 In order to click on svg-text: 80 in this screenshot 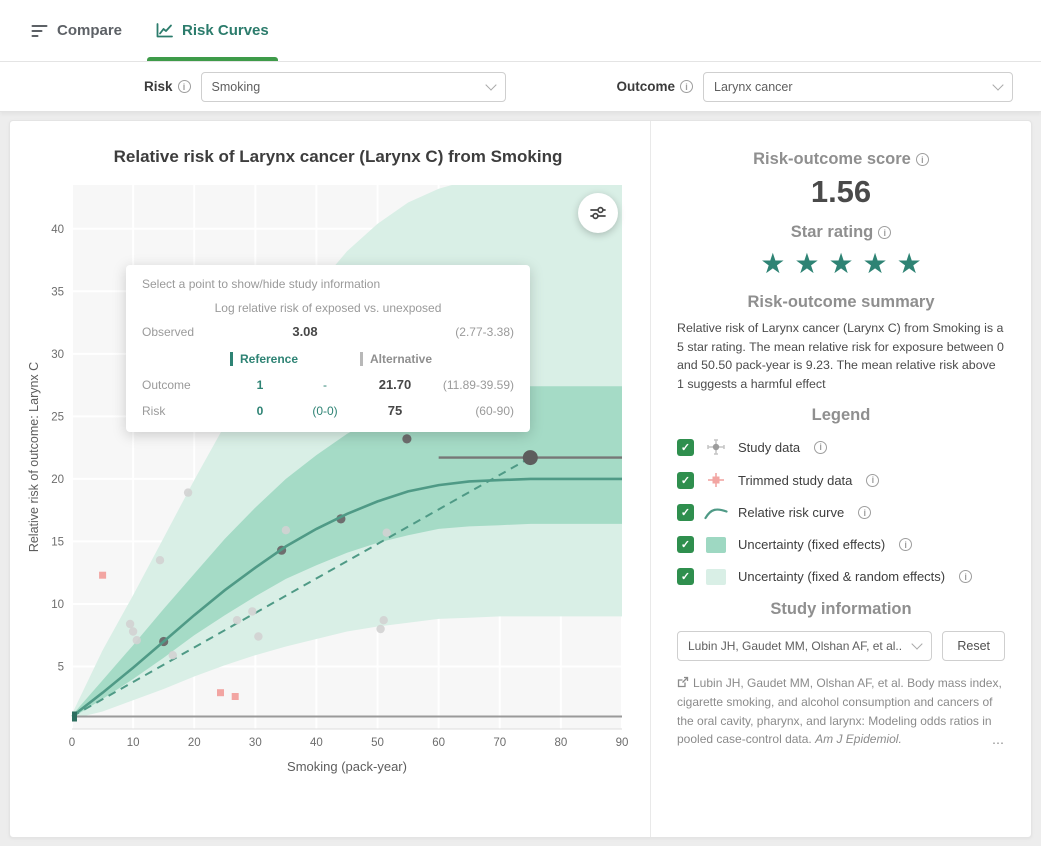, I will do `click(560, 743)`.